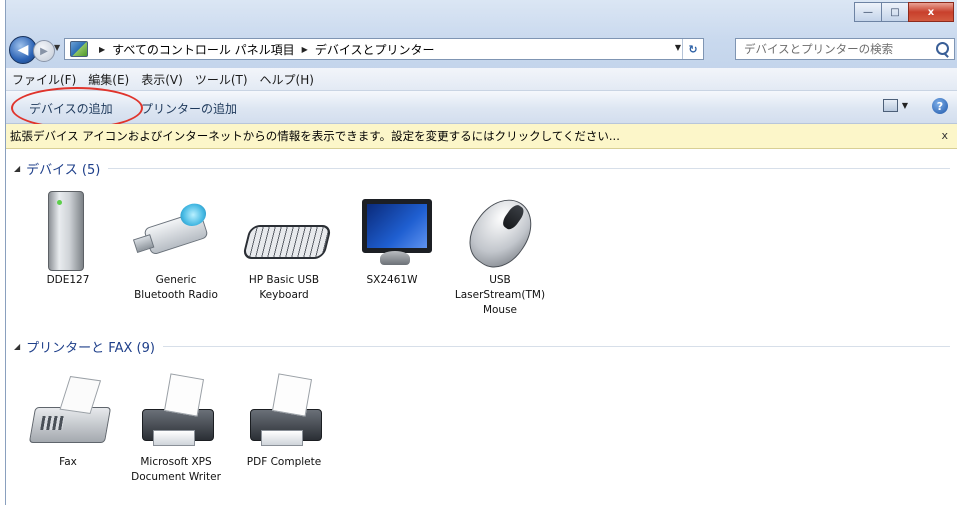  What do you see at coordinates (481, 79) in the screenshot?
I see `menu-bar: ファイル(F) 編集(E) 表示(V) ツール(T) ヘルプ(H)` at bounding box center [481, 79].